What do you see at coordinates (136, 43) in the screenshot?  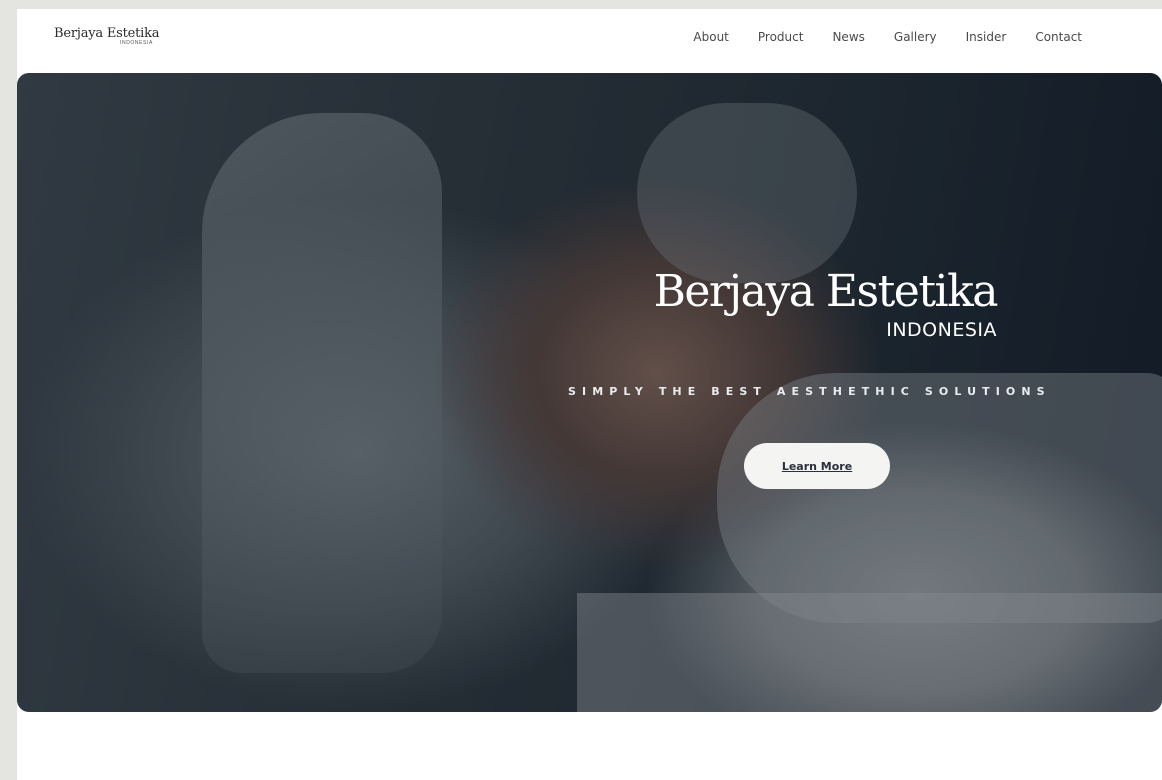 I see `logo-subtitle: INDONESIA` at bounding box center [136, 43].